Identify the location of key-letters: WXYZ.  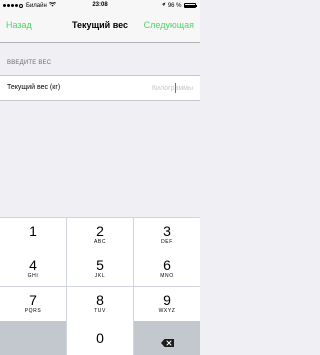
(167, 310).